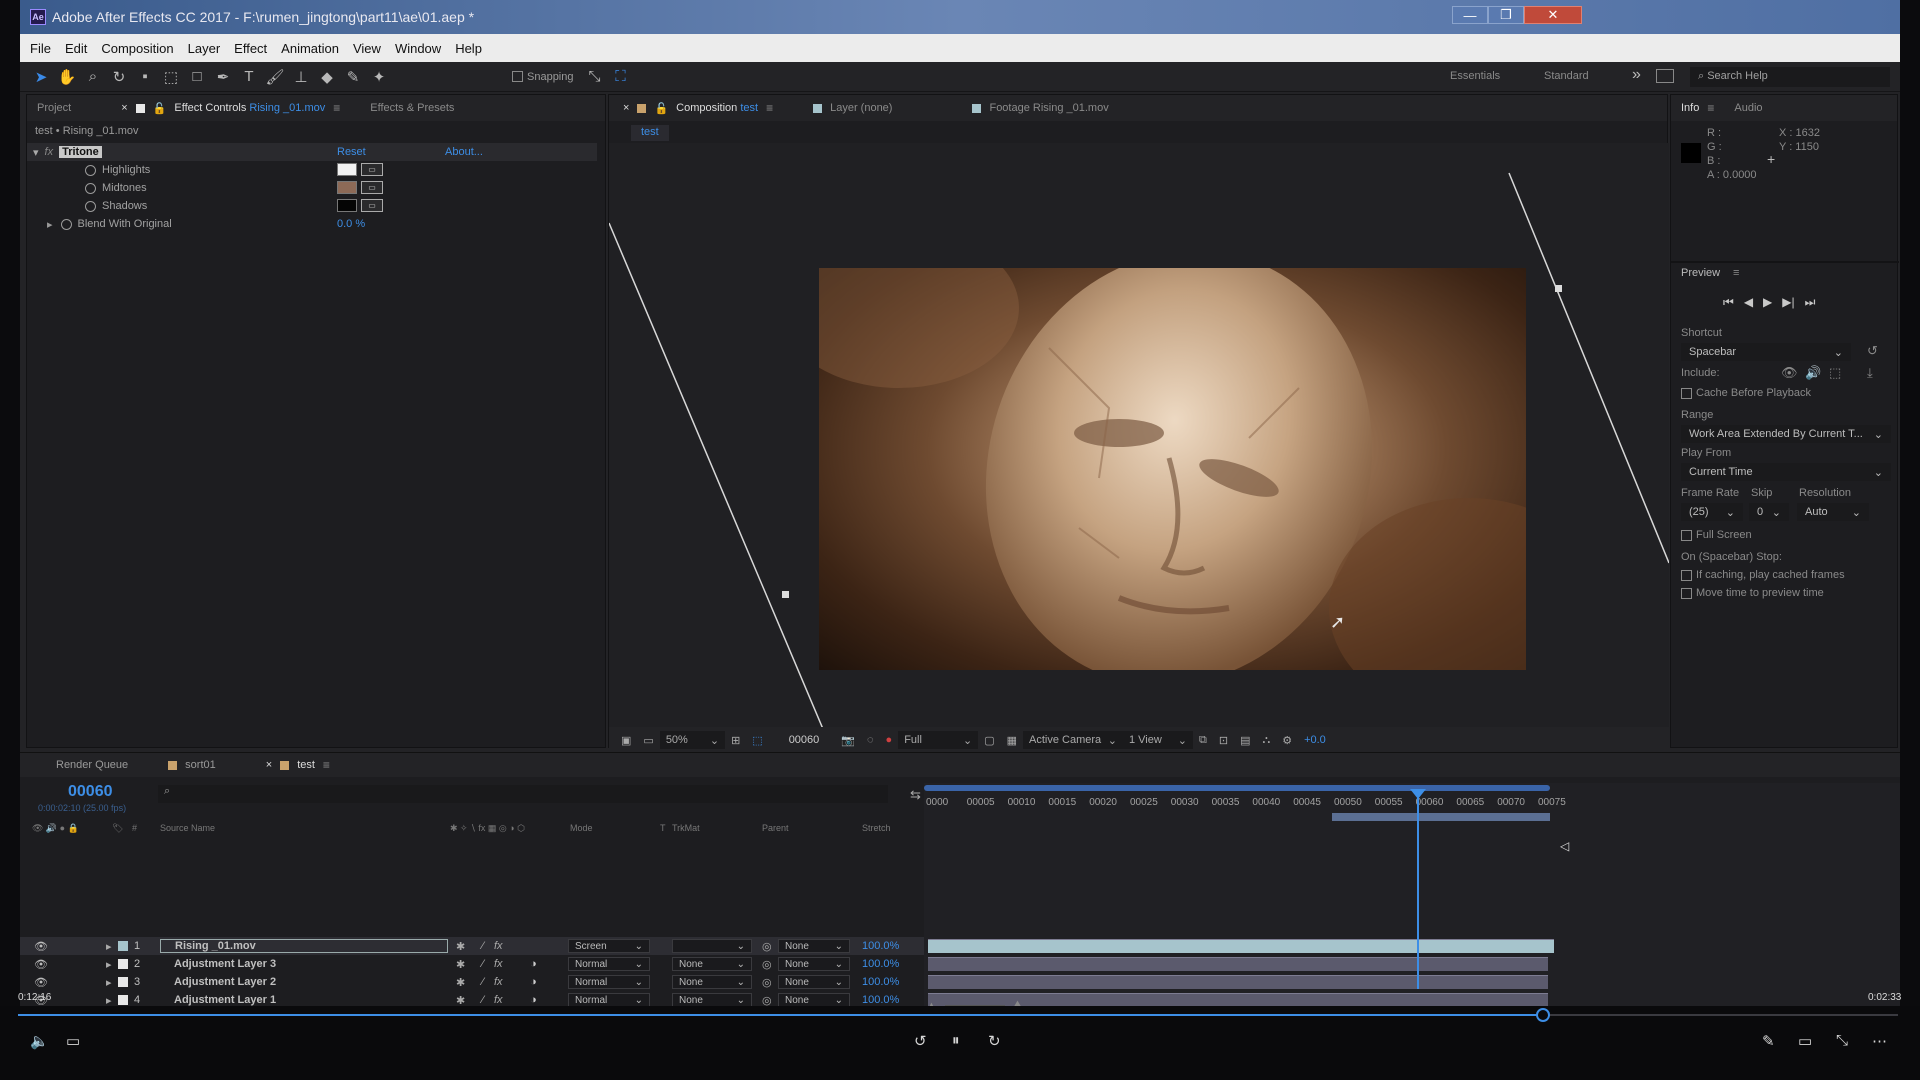 The image size is (1920, 1080). What do you see at coordinates (49, 152) in the screenshot?
I see `fx-toggle: fx` at bounding box center [49, 152].